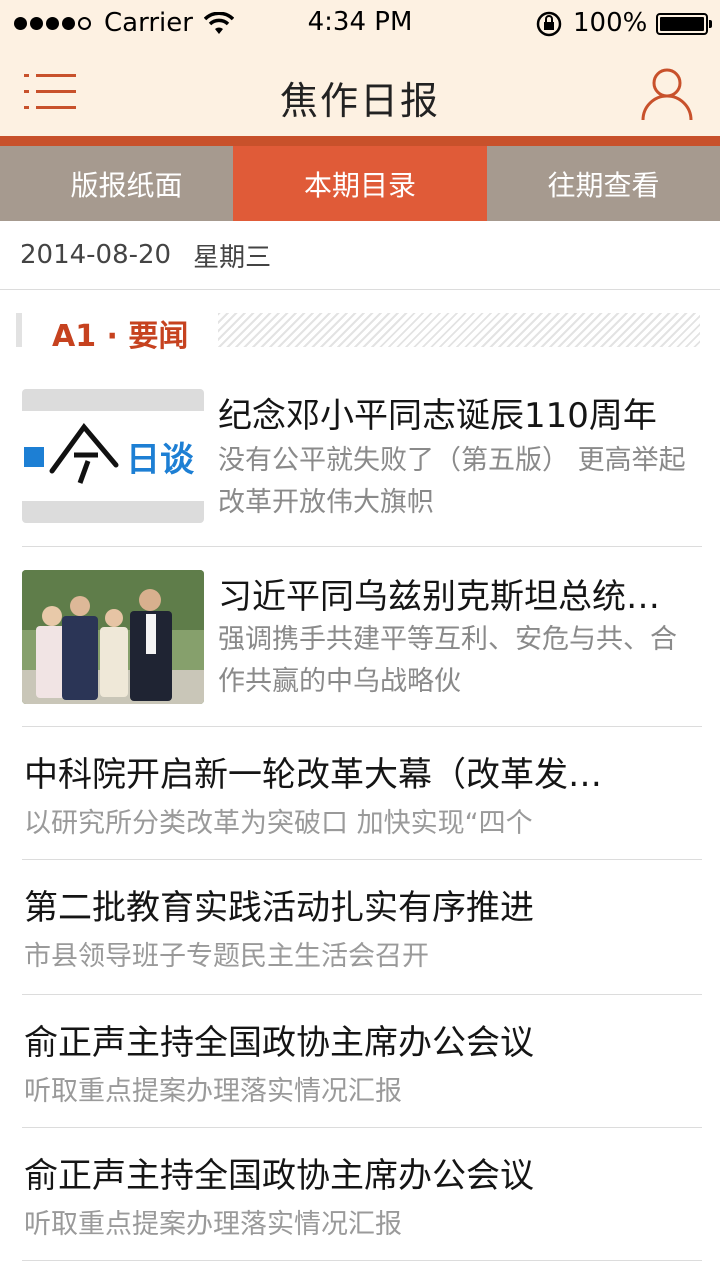  What do you see at coordinates (447, 660) in the screenshot?
I see `article-summary: 强调携手共建平等互利、安危与共、合作共赢的中乌战略伙` at bounding box center [447, 660].